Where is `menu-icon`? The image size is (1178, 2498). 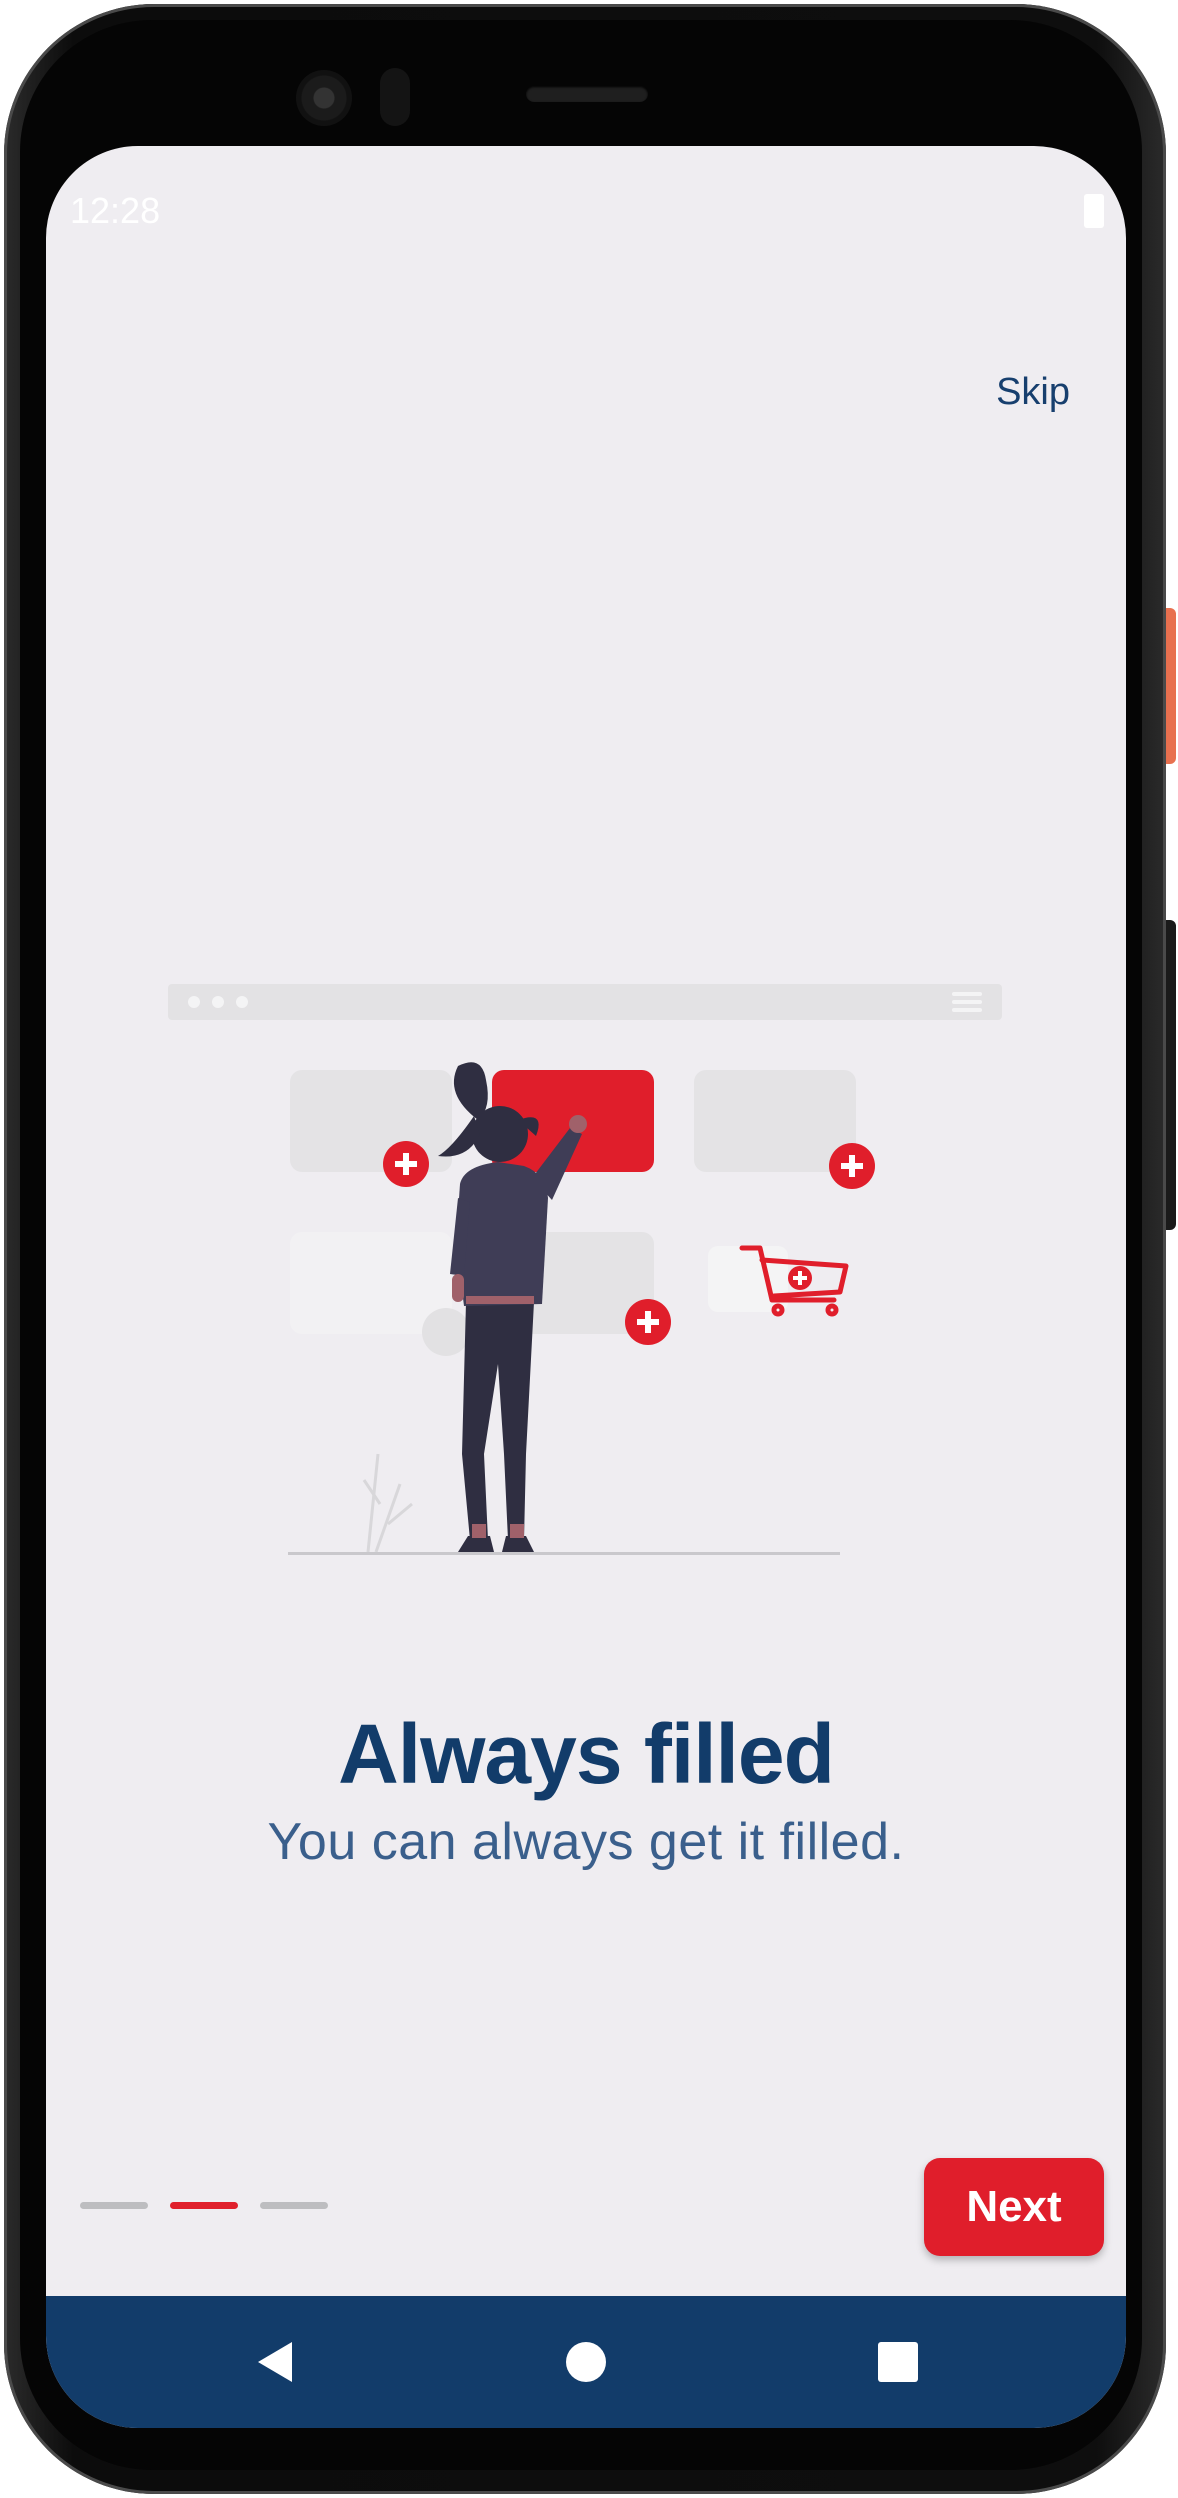
menu-icon is located at coordinates (967, 1002).